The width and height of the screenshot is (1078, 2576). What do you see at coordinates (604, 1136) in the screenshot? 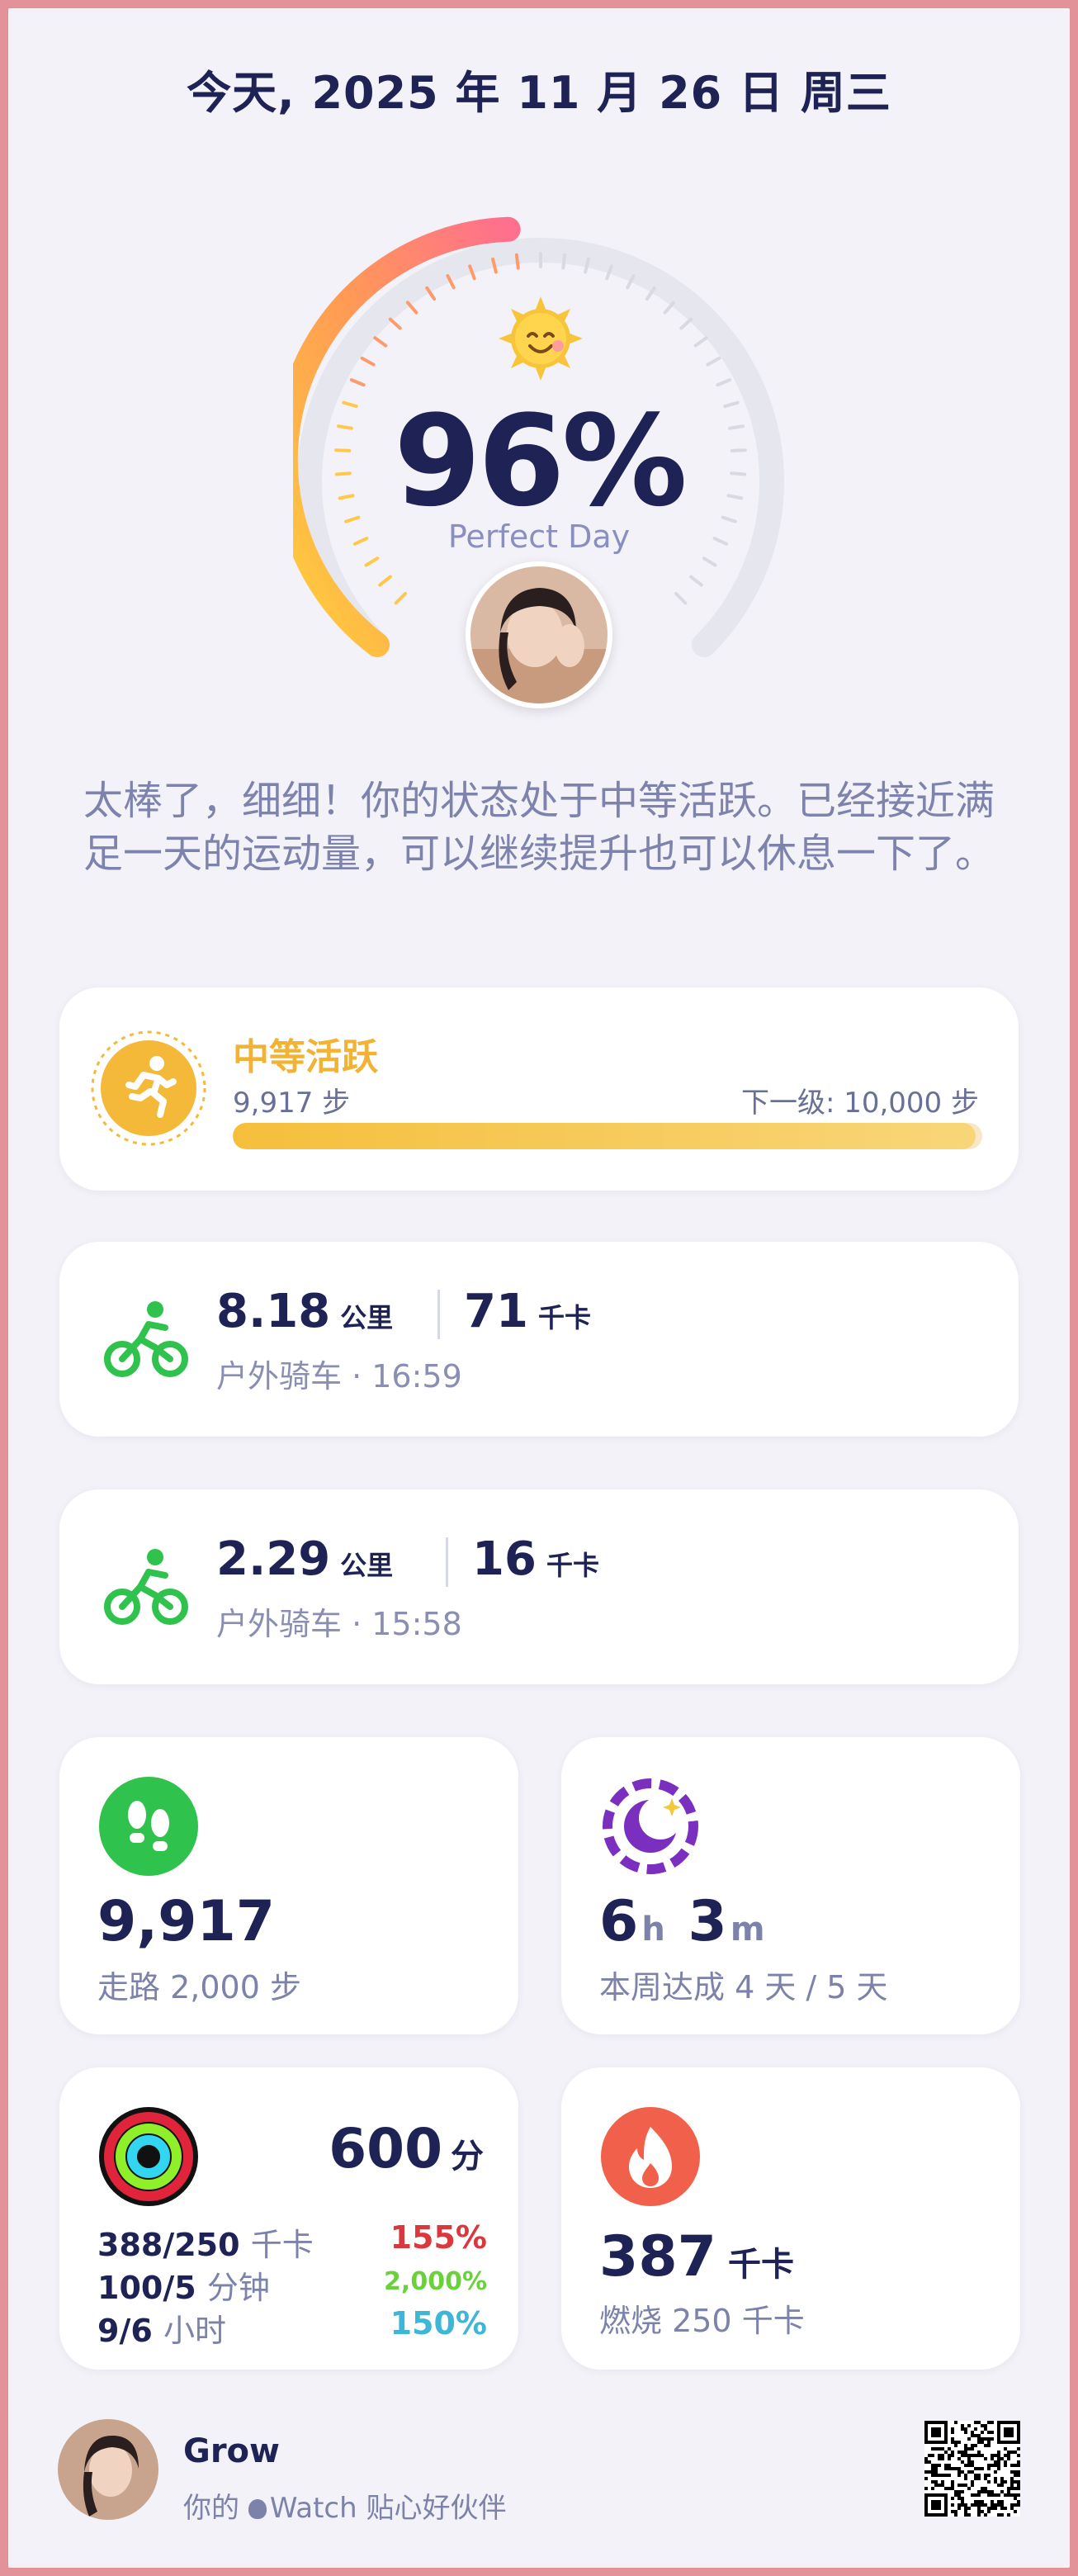
I see `activity-progress-fill` at bounding box center [604, 1136].